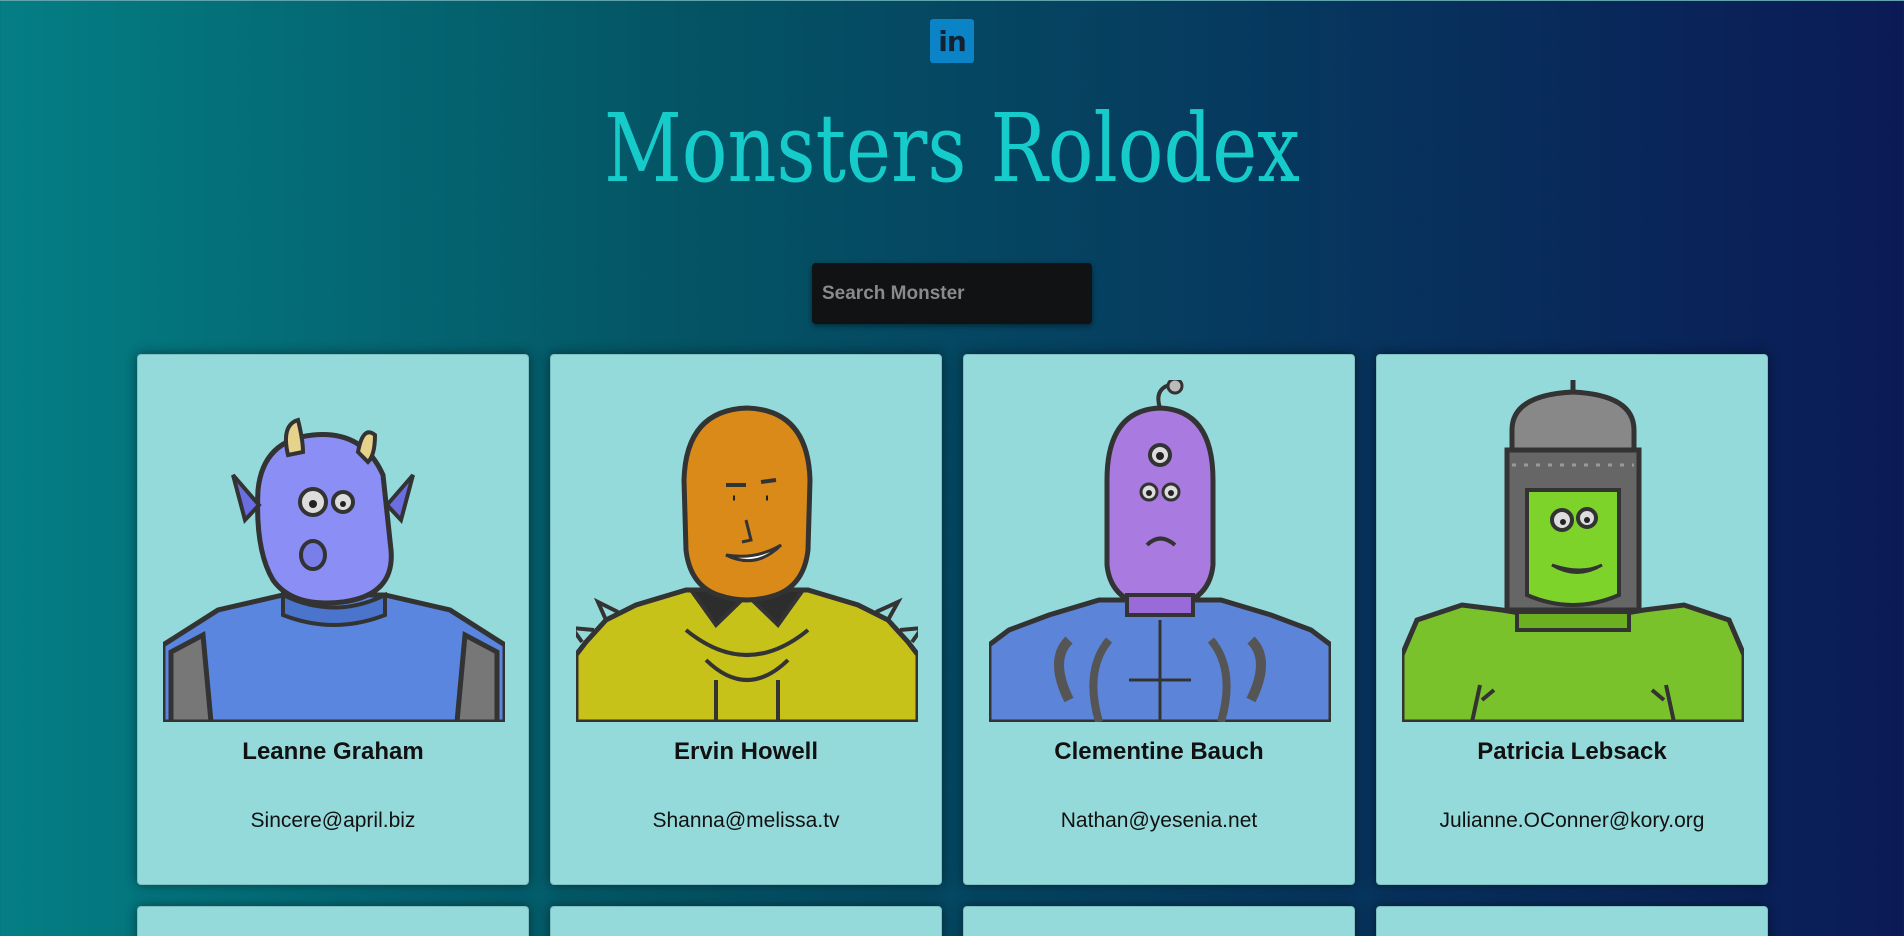 This screenshot has width=1904, height=936. What do you see at coordinates (333, 751) in the screenshot?
I see `monster-name: Leanne Graham` at bounding box center [333, 751].